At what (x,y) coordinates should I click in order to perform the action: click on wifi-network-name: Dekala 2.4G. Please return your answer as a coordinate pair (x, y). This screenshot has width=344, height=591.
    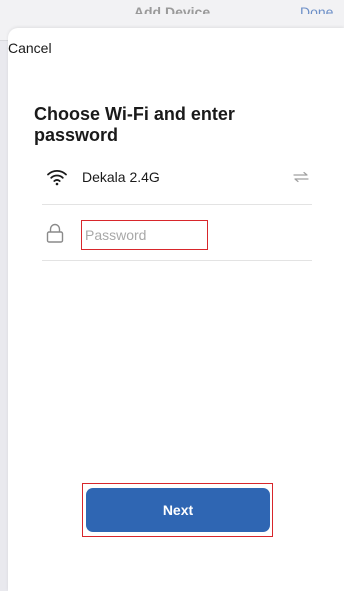
    Looking at the image, I should click on (121, 177).